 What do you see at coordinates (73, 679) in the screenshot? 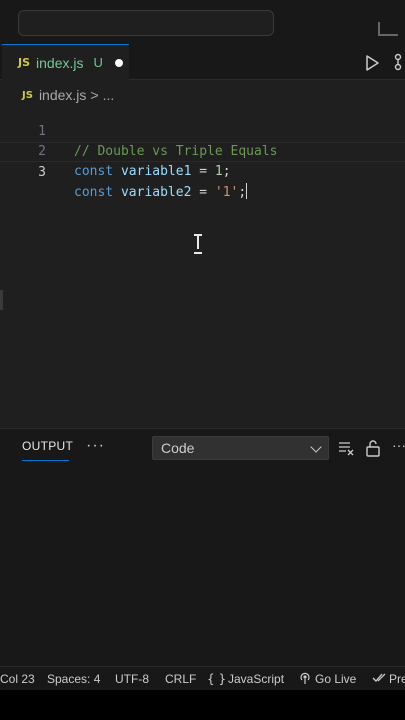
I see `indentation: Spaces: 4` at bounding box center [73, 679].